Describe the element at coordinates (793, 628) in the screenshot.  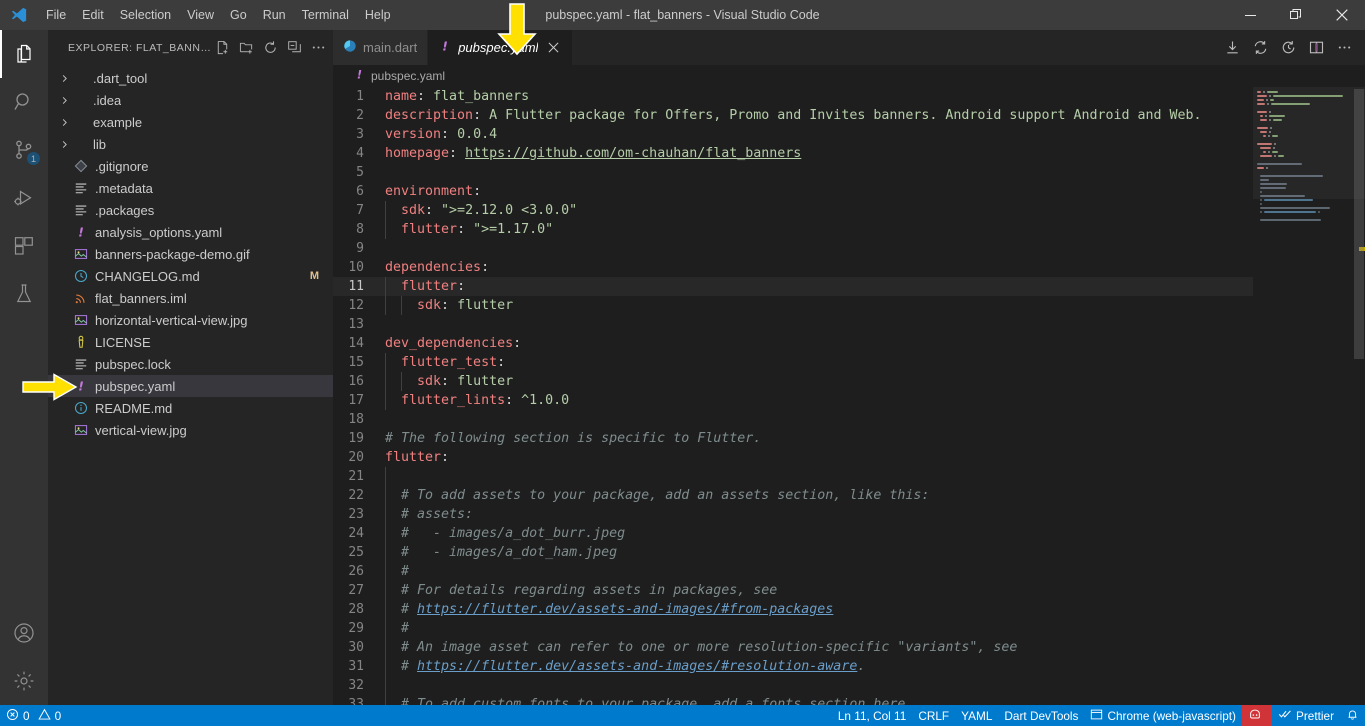
I see `code-line: 29 #` at that location.